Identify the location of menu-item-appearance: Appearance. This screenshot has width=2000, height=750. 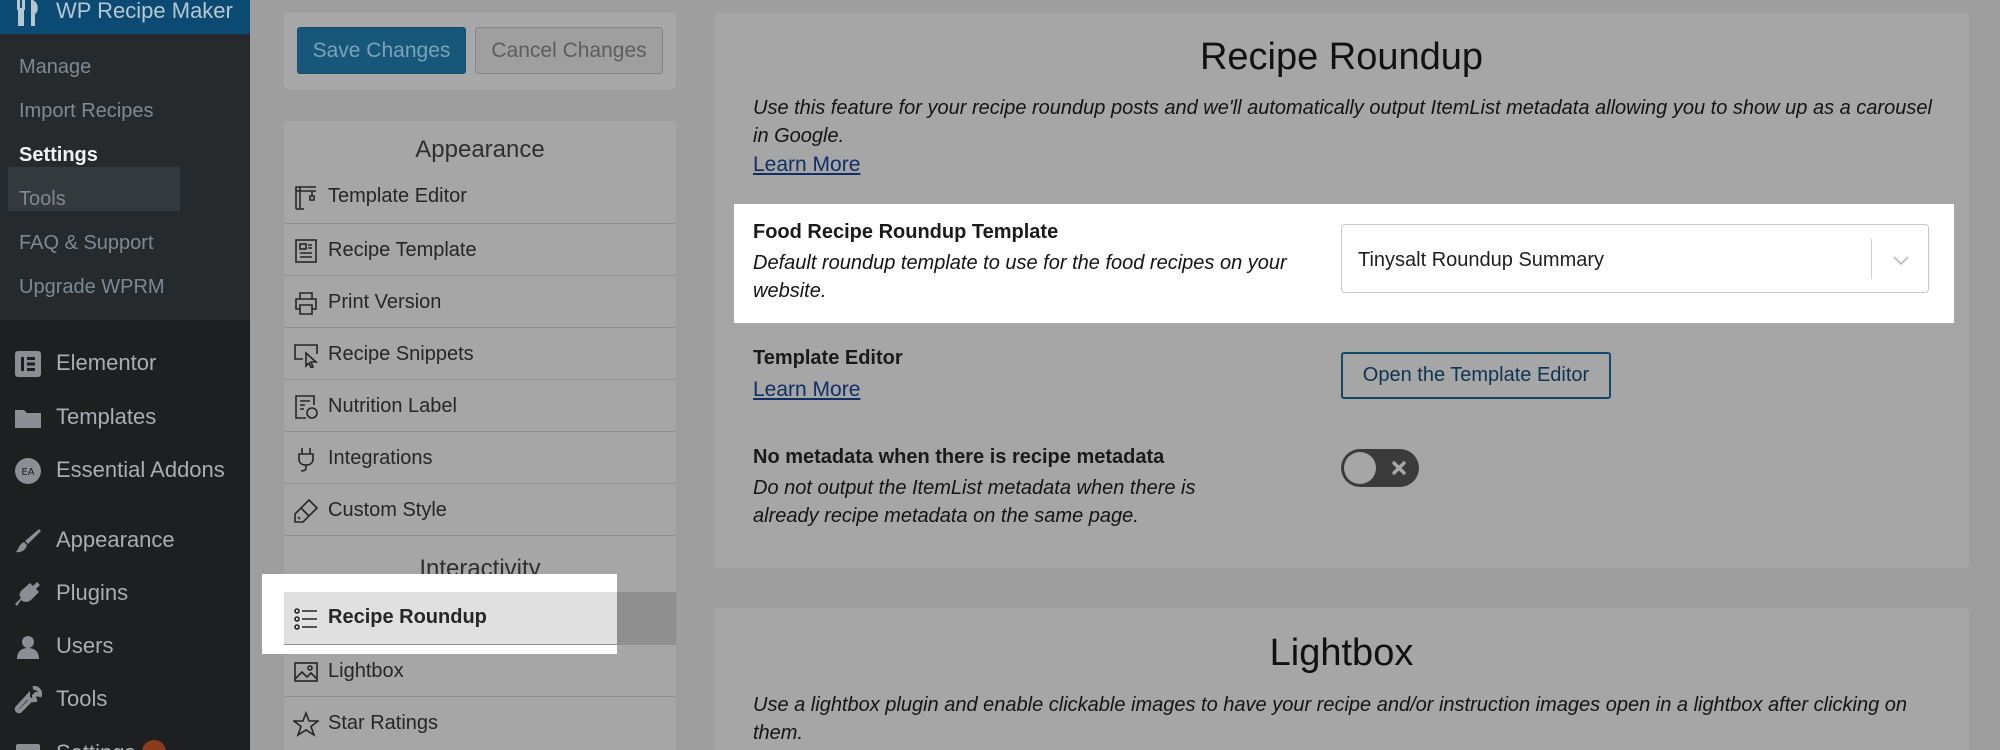
(125, 540).